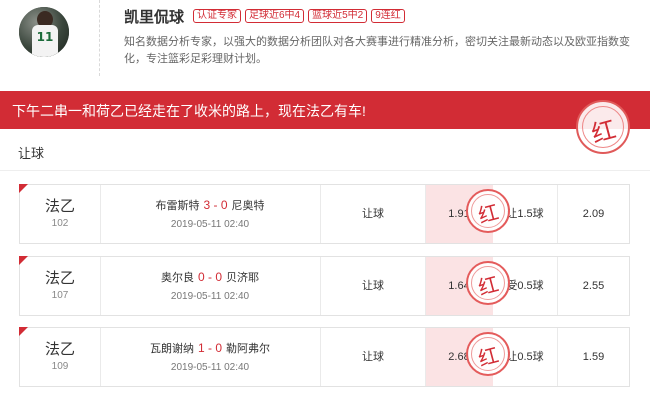 This screenshot has height=415, width=650. What do you see at coordinates (248, 349) in the screenshot?
I see `away-team: 勒阿弗尔` at bounding box center [248, 349].